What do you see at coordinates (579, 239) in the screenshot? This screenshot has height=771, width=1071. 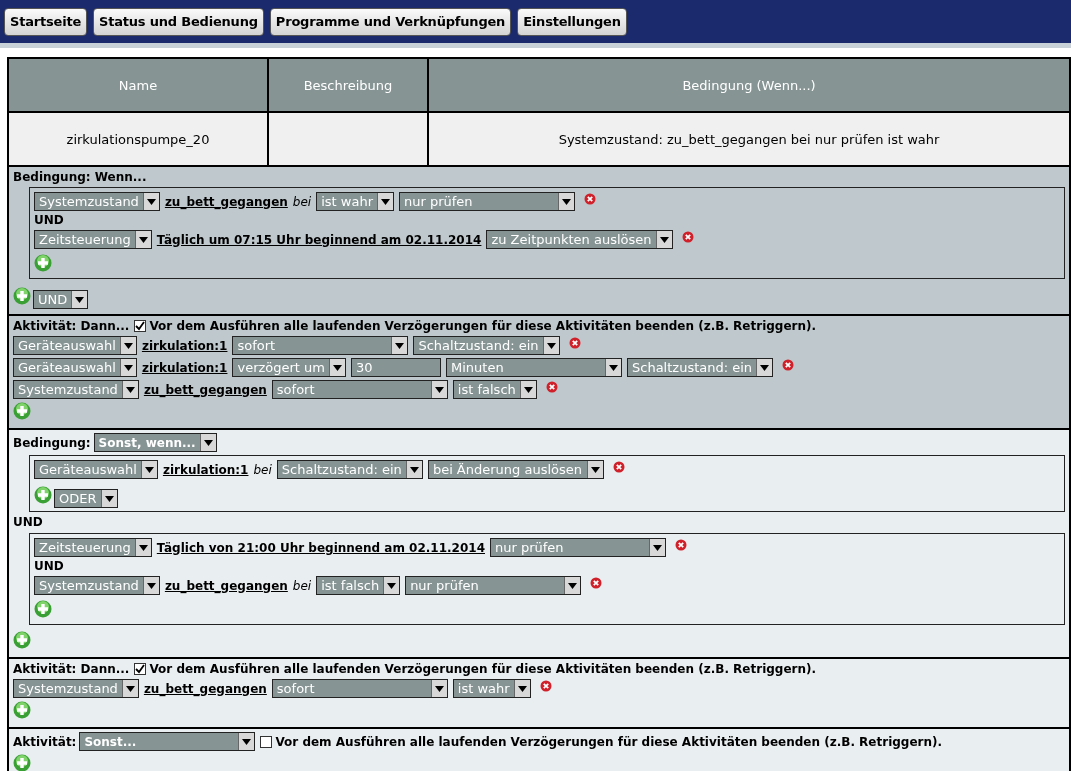 I see `dropdown: zu Zeitpunkten auslösen` at bounding box center [579, 239].